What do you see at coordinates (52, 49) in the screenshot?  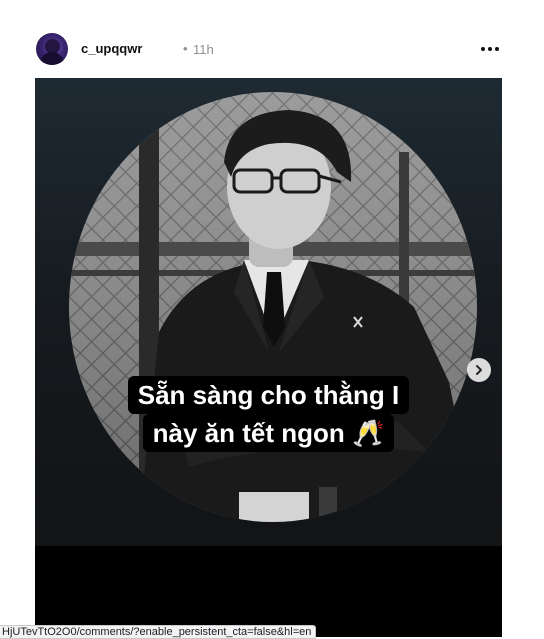 I see `avatar` at bounding box center [52, 49].